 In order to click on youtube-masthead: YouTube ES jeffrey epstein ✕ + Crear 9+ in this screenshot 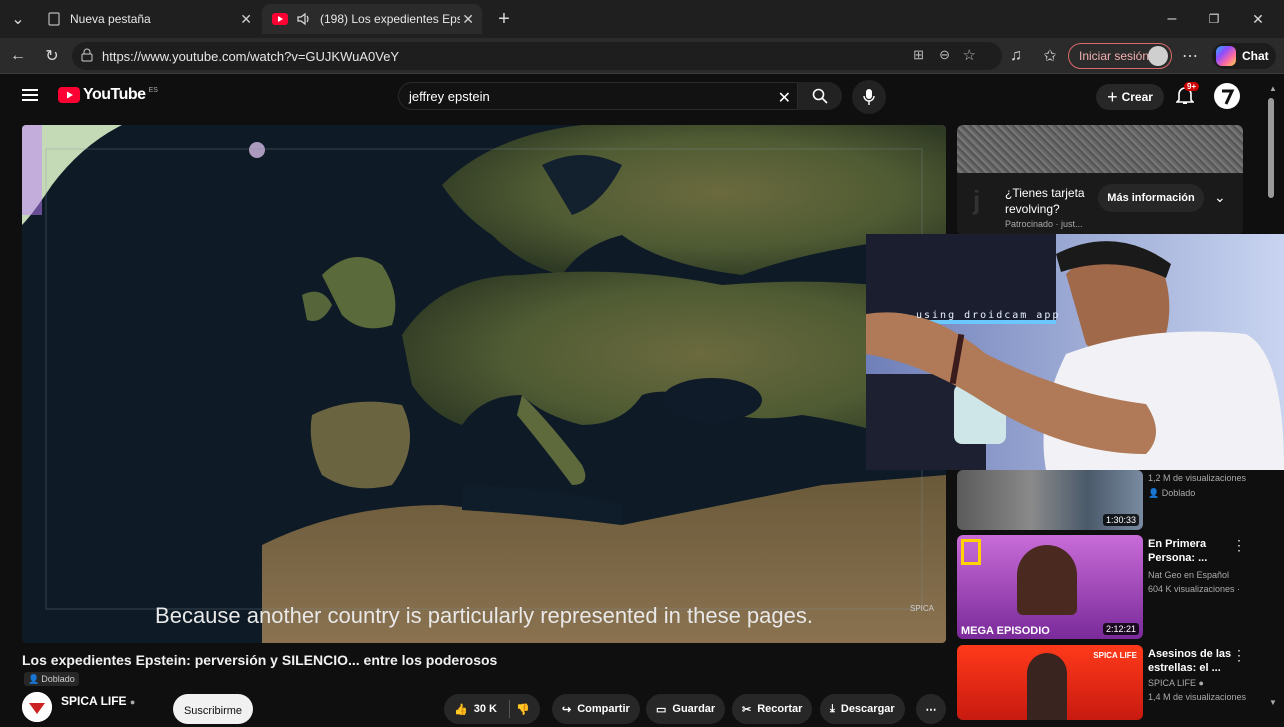, I will do `click(642, 97)`.